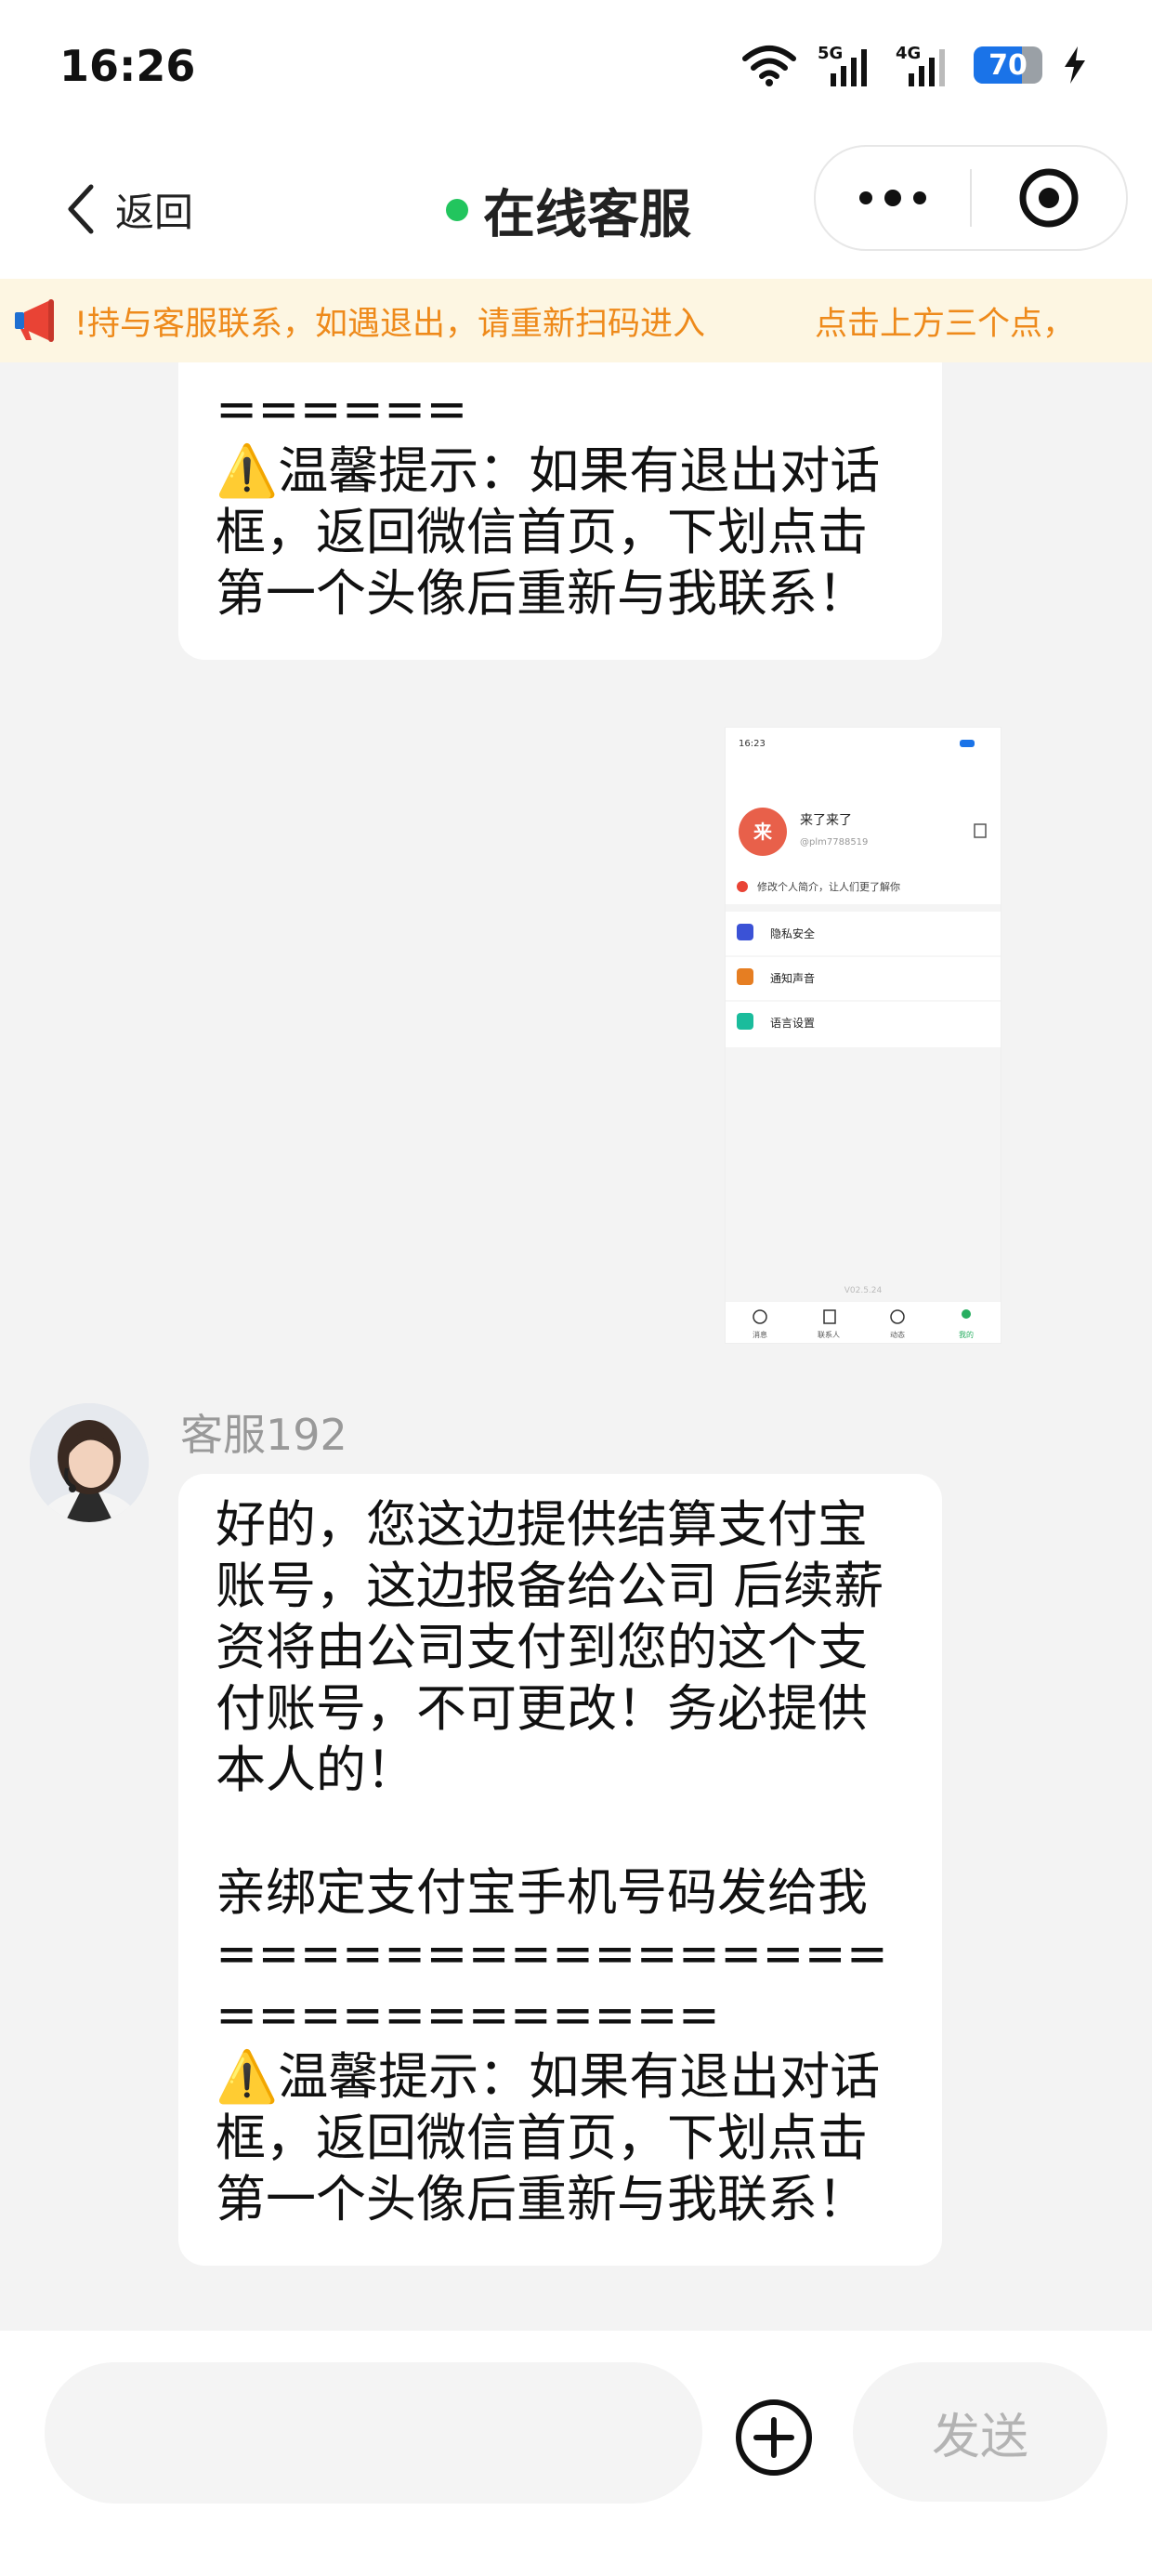 This screenshot has height=2576, width=1152. I want to click on shot-menu-3: 语言设置, so click(792, 1023).